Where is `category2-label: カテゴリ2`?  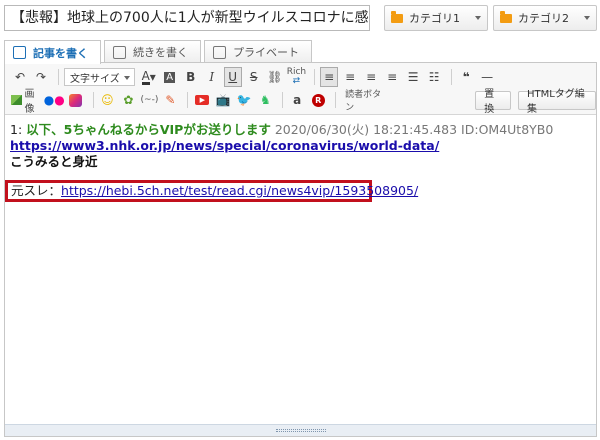 category2-label: カテゴリ2 is located at coordinates (543, 18).